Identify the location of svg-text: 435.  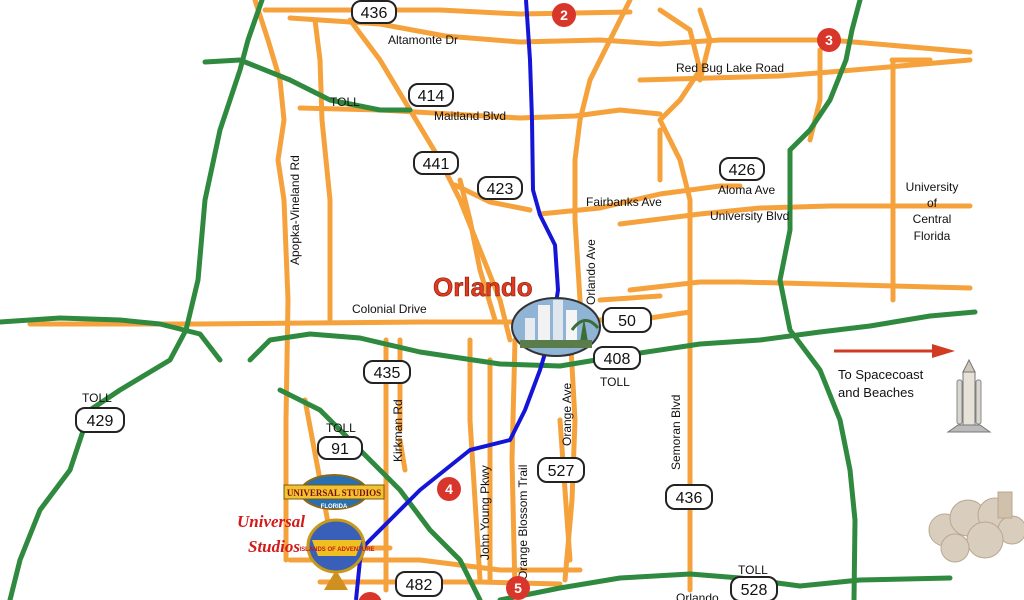
(387, 373).